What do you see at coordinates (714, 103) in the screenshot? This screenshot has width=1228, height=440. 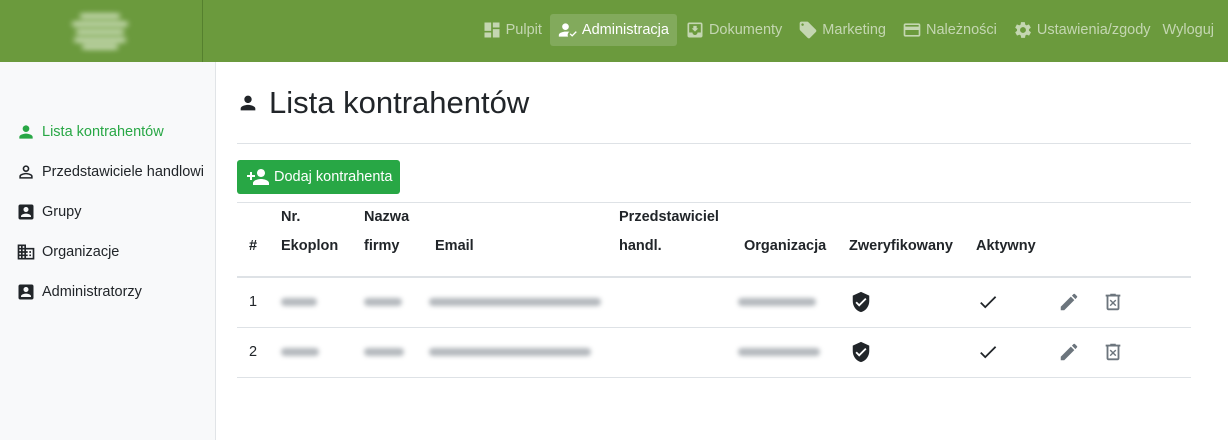 I see `page-header: Lista kontrahentów` at bounding box center [714, 103].